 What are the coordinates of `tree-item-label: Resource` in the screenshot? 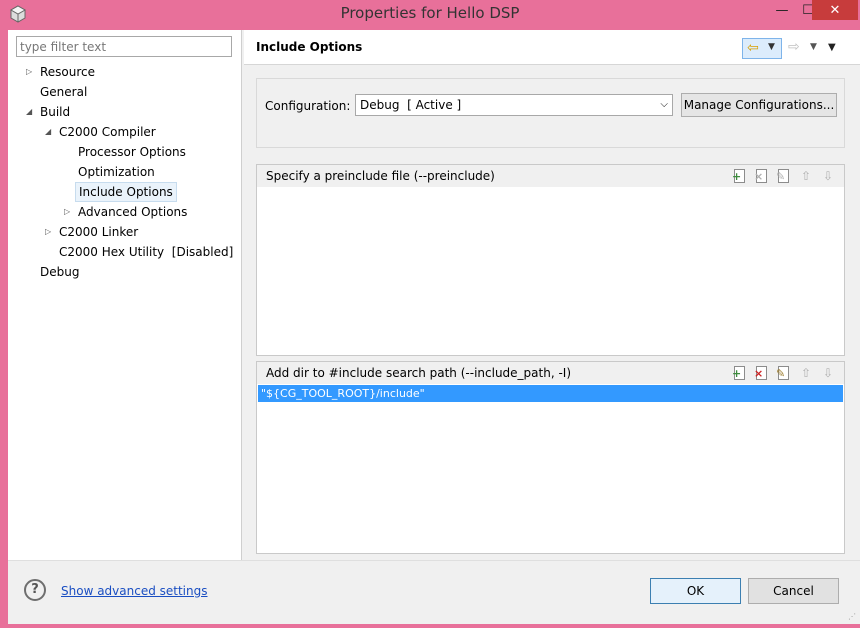 It's located at (68, 72).